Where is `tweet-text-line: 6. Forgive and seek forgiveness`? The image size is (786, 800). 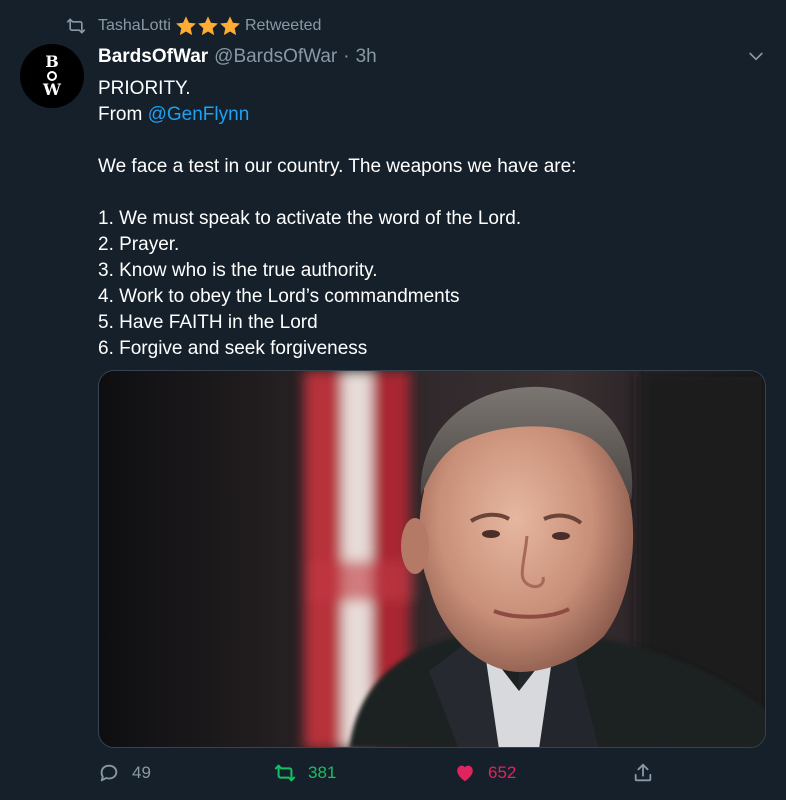
tweet-text-line: 6. Forgive and seek forgiveness is located at coordinates (233, 348).